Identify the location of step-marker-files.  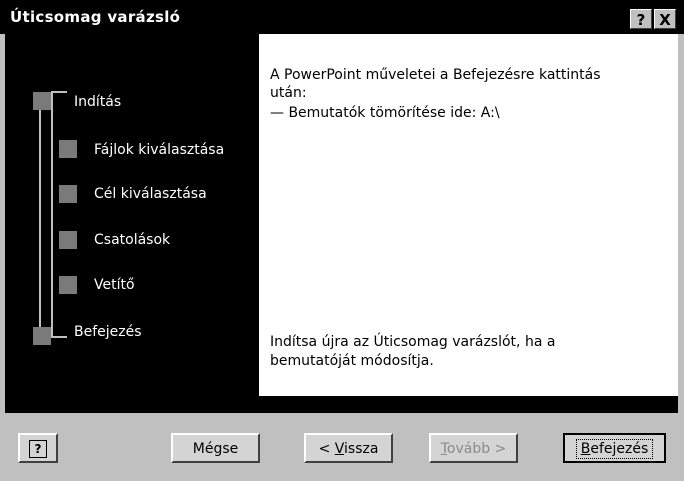
(68, 149).